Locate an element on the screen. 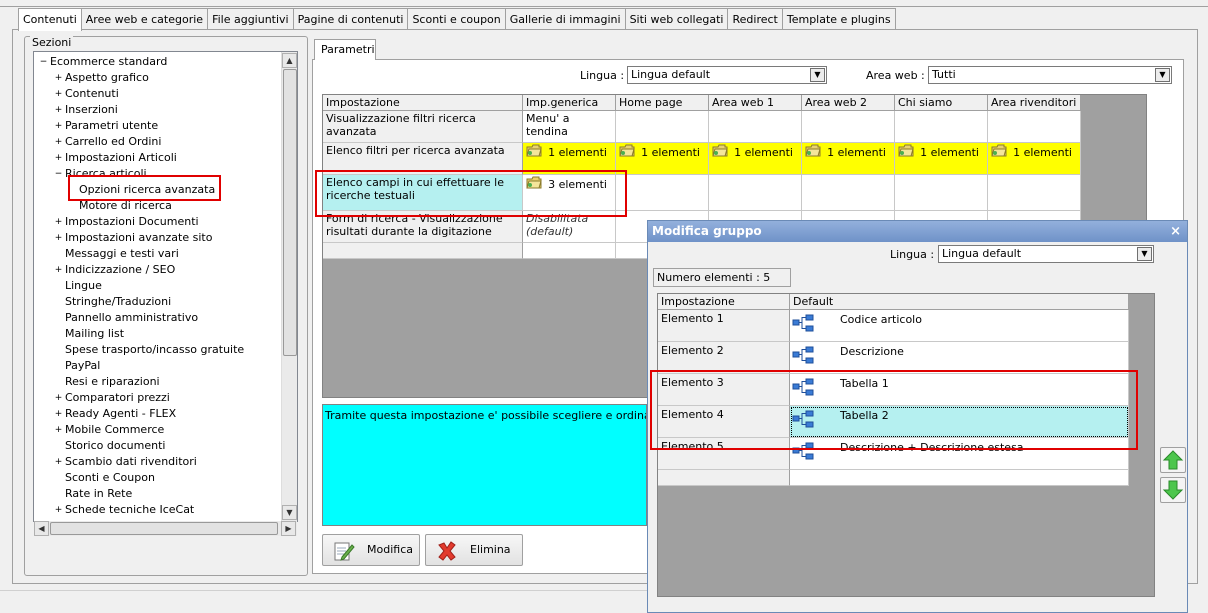 The width and height of the screenshot is (1208, 613). scroll-thumb is located at coordinates (290, 212).